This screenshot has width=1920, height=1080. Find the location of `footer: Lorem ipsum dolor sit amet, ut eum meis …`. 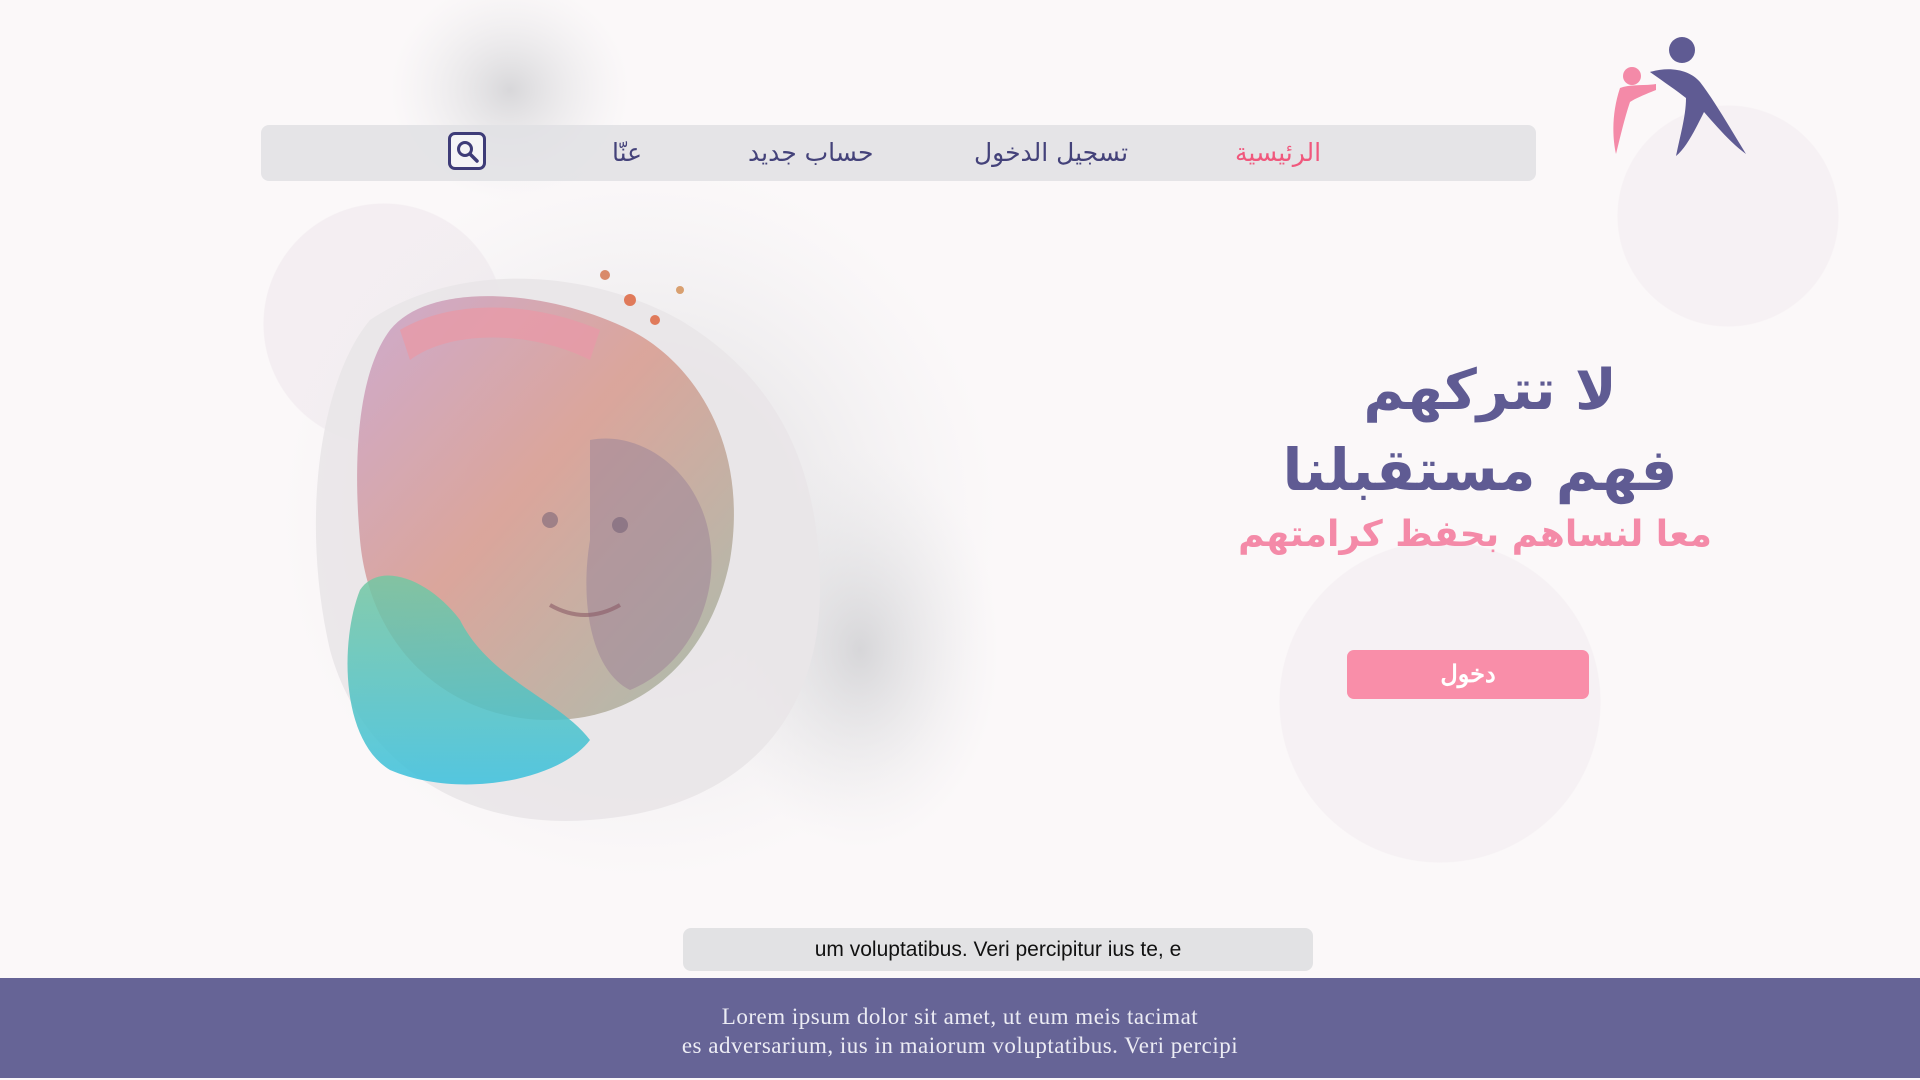

footer: Lorem ipsum dolor sit amet, ut eum meis … is located at coordinates (960, 1028).